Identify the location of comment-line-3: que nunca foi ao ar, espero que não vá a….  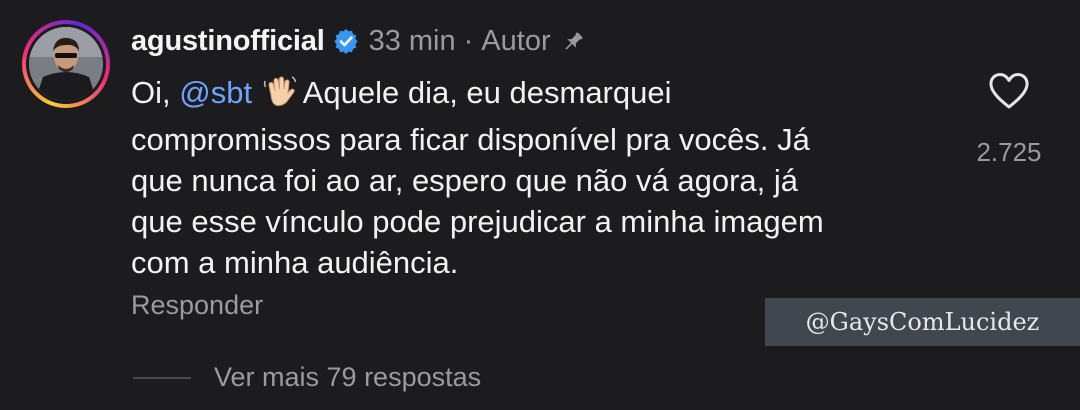
(464, 180).